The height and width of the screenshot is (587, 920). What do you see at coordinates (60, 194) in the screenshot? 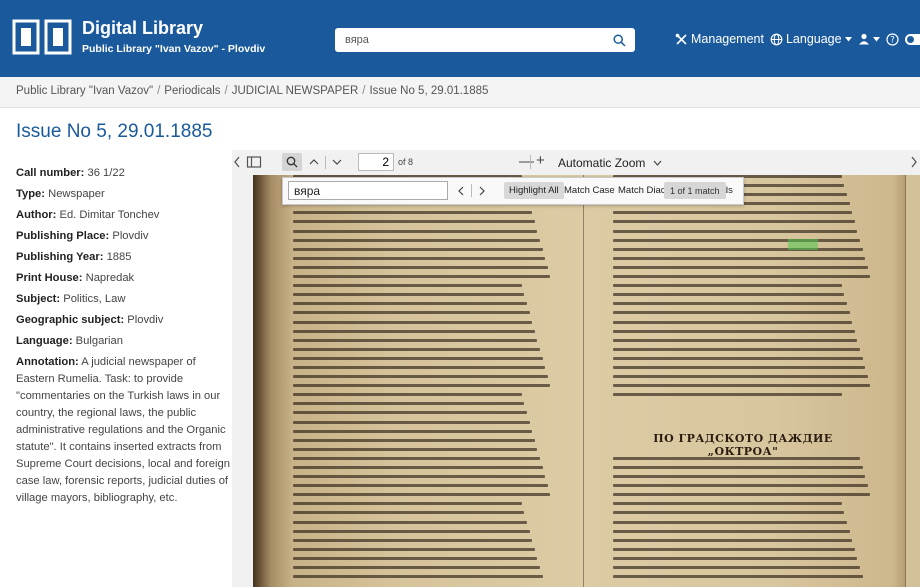
I see `meta-type: Type: Newspaper` at bounding box center [60, 194].